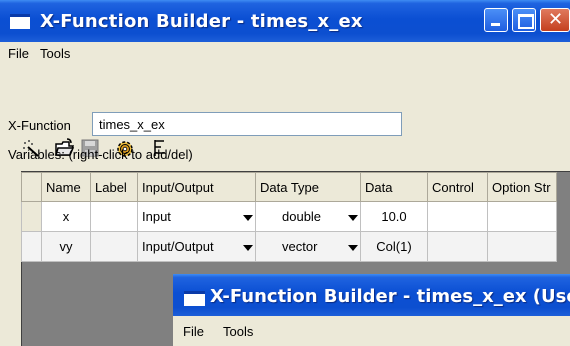  Describe the element at coordinates (66, 187) in the screenshot. I see `col-header-name: Name` at that location.